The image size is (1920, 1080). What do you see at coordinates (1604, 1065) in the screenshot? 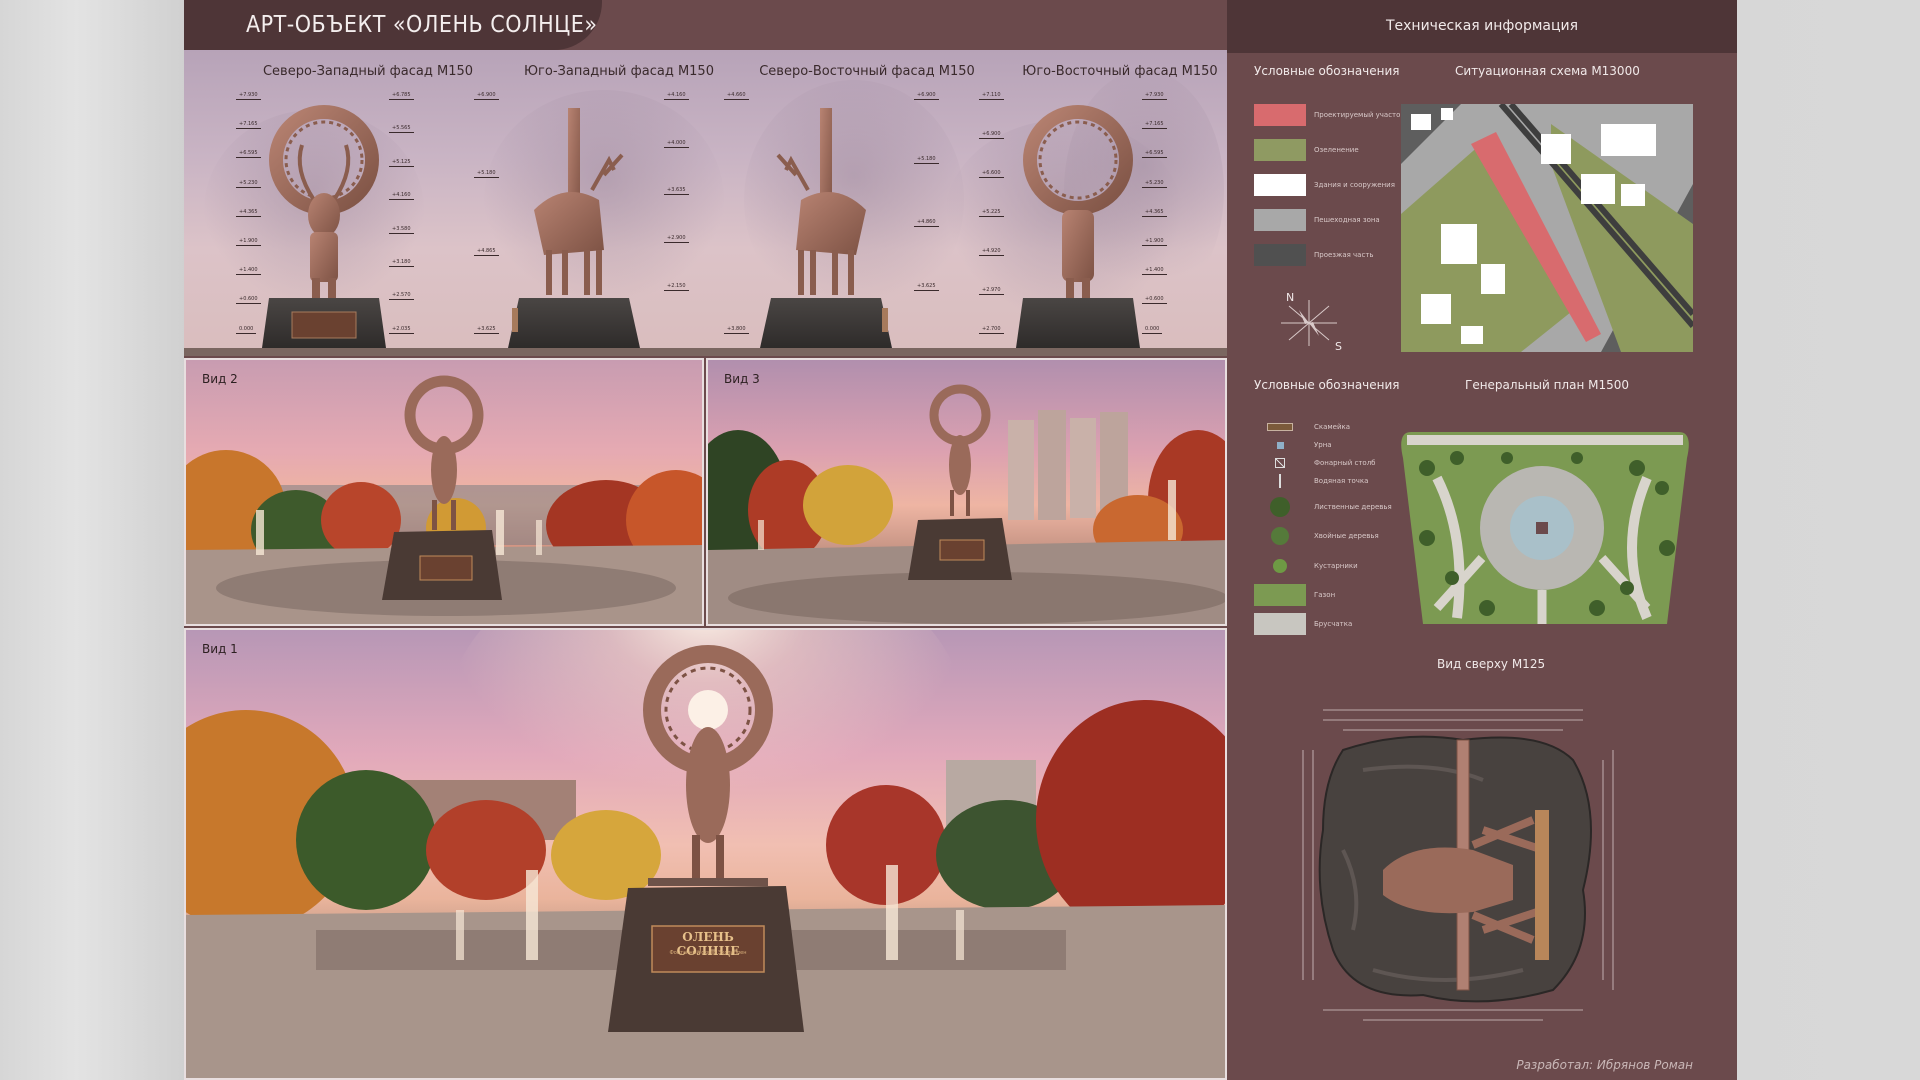
I see `author-credit: Разработал: Ибрянов Роман` at bounding box center [1604, 1065].